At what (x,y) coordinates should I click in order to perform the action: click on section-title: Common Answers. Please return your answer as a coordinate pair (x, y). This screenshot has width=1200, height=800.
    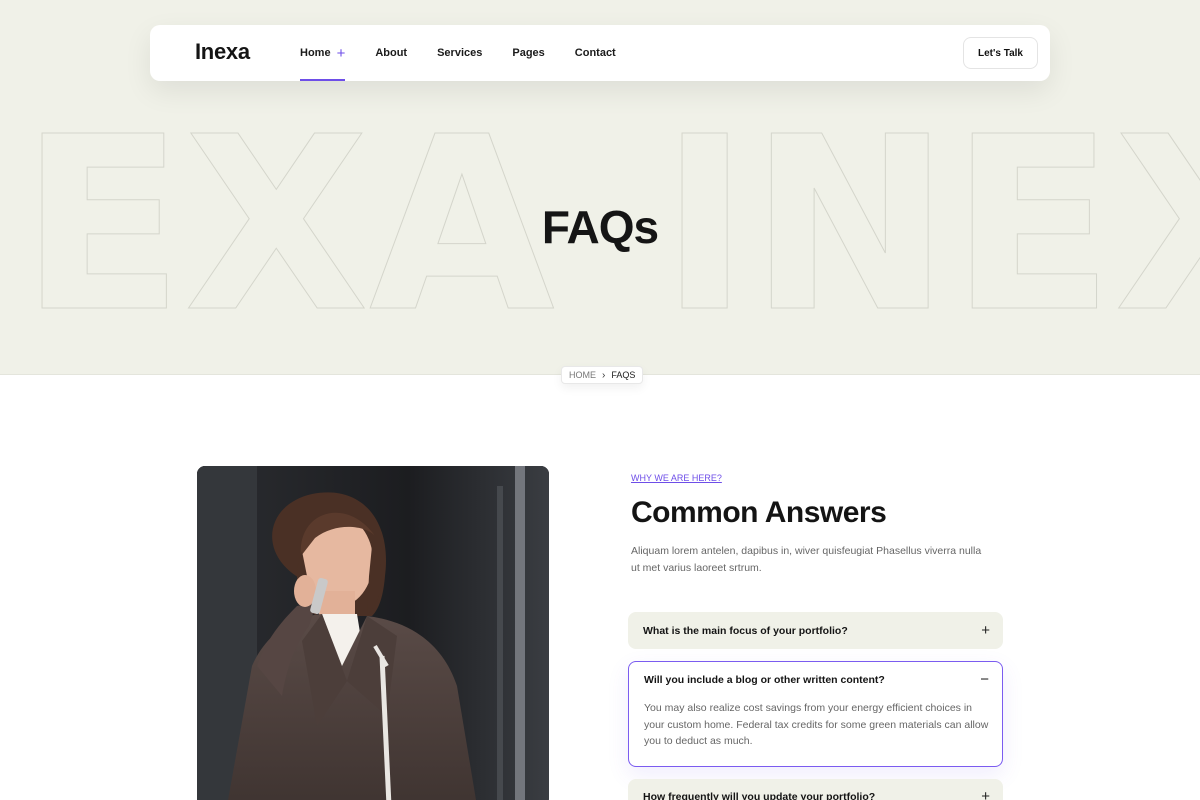
    Looking at the image, I should click on (759, 512).